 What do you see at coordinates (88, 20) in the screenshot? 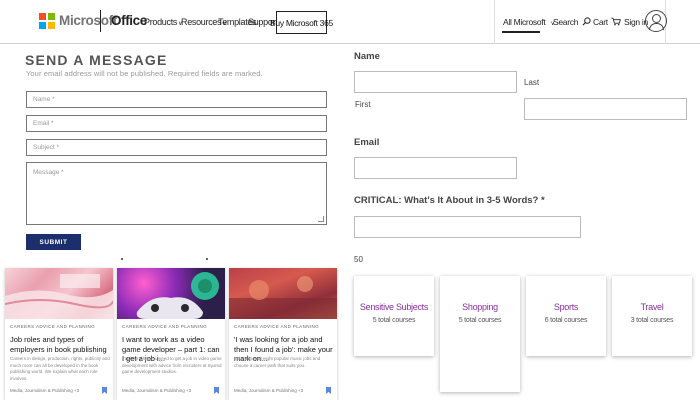
I see `brand-name: Microsoft` at bounding box center [88, 20].